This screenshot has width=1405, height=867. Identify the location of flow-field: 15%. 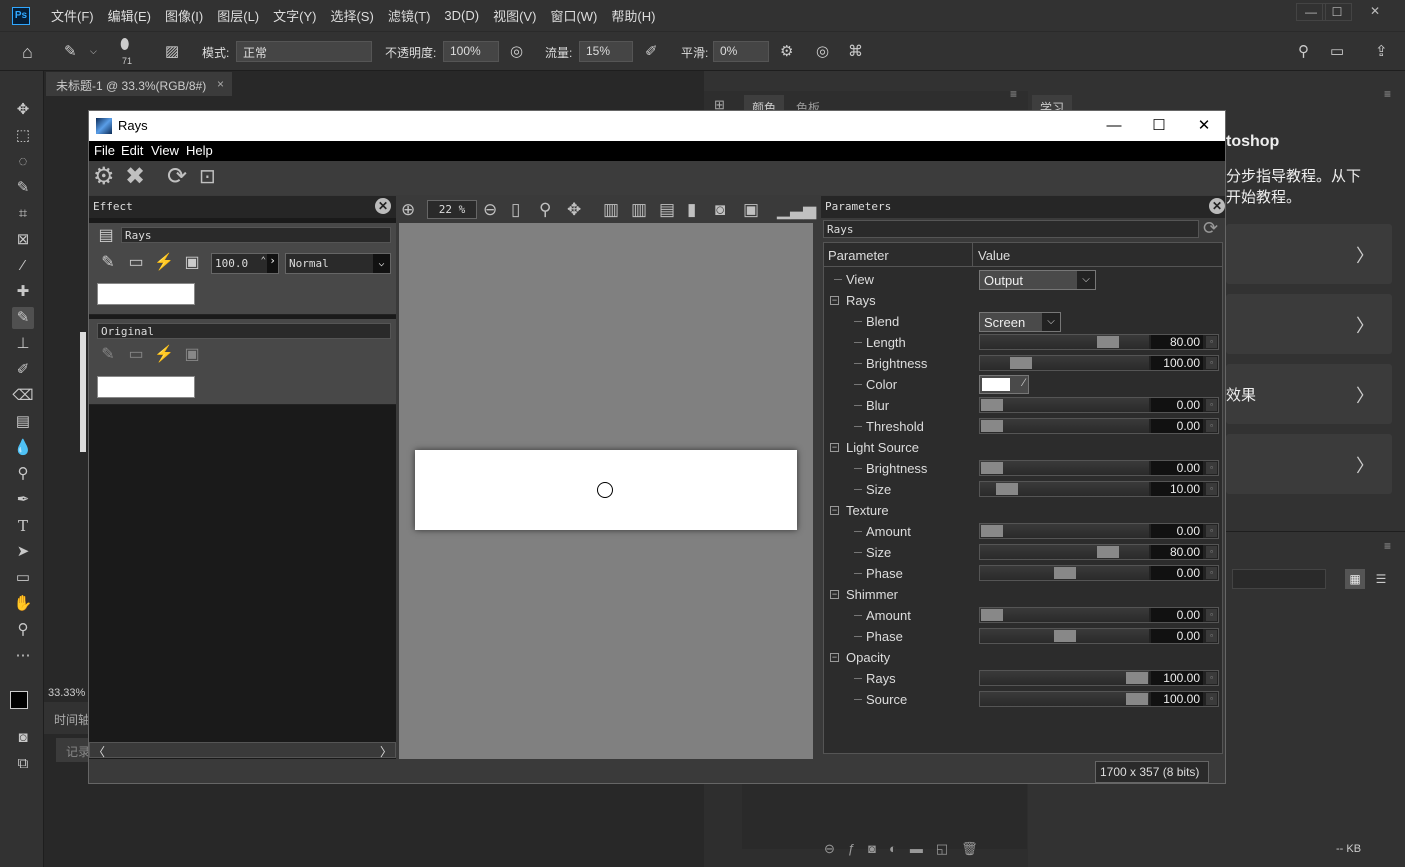
(606, 51).